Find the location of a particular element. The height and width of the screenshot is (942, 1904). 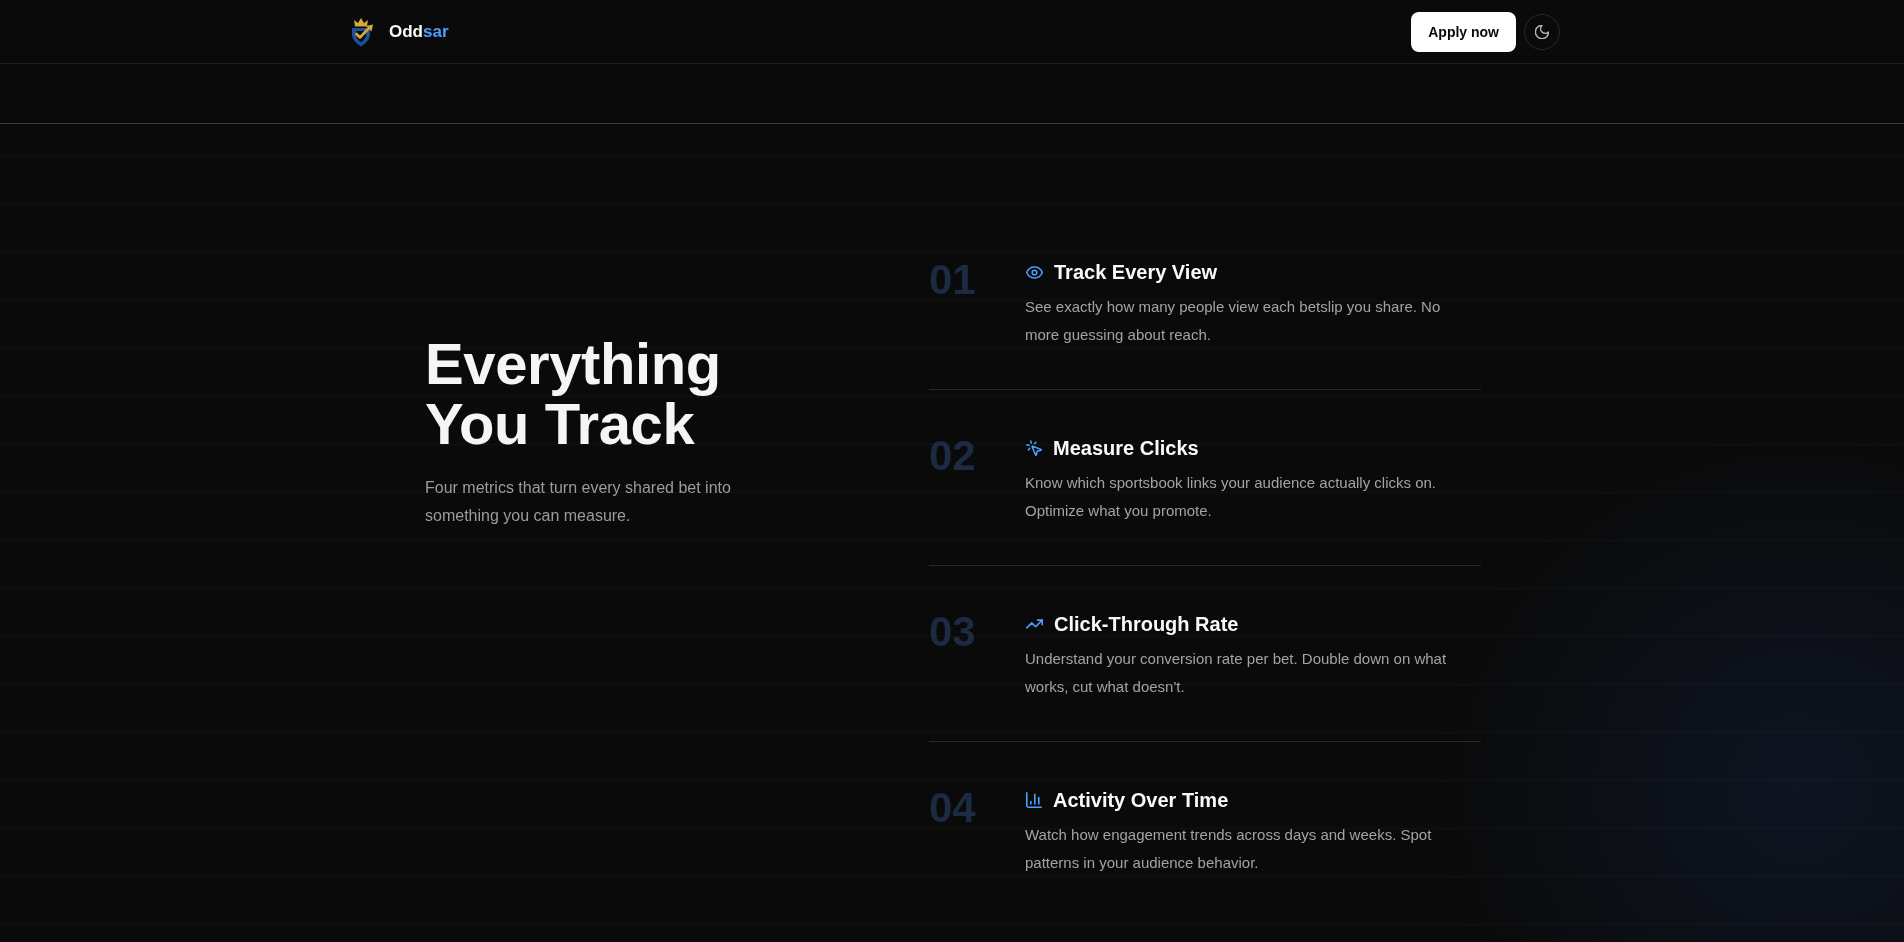

metric-title: Activity Over Time is located at coordinates (1141, 800).